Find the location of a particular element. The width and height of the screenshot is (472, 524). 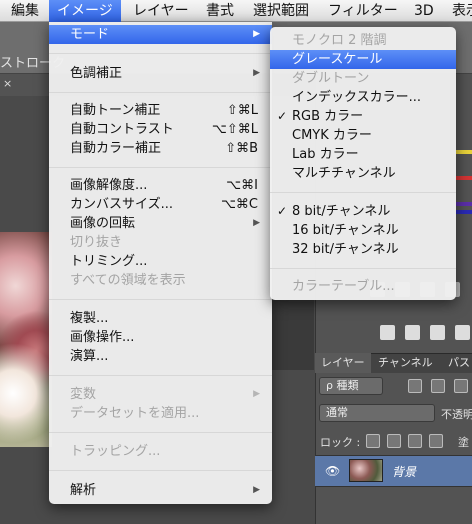

tab-layers: レイヤー is located at coordinates (343, 363).